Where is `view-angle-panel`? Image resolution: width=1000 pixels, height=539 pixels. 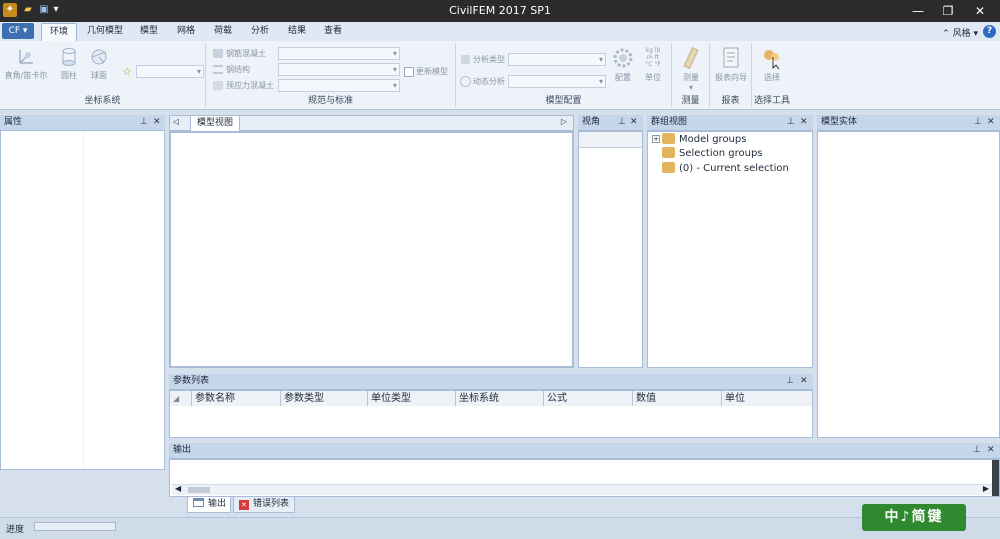 view-angle-panel is located at coordinates (610, 249).